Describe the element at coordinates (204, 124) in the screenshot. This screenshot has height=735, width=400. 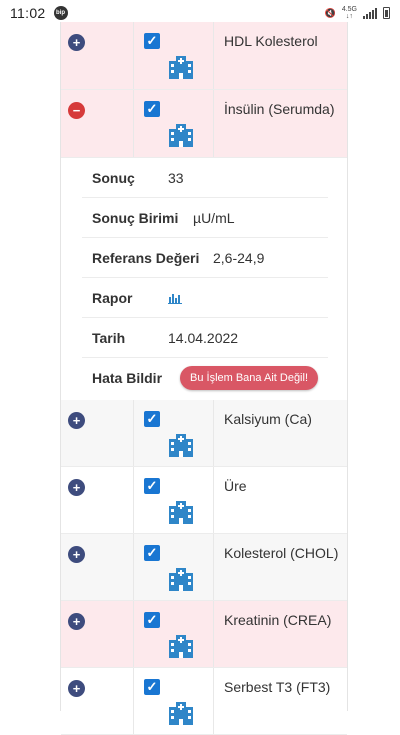
I see `table-row-insulin: − ✓ İnsülin (Serumda)` at that location.